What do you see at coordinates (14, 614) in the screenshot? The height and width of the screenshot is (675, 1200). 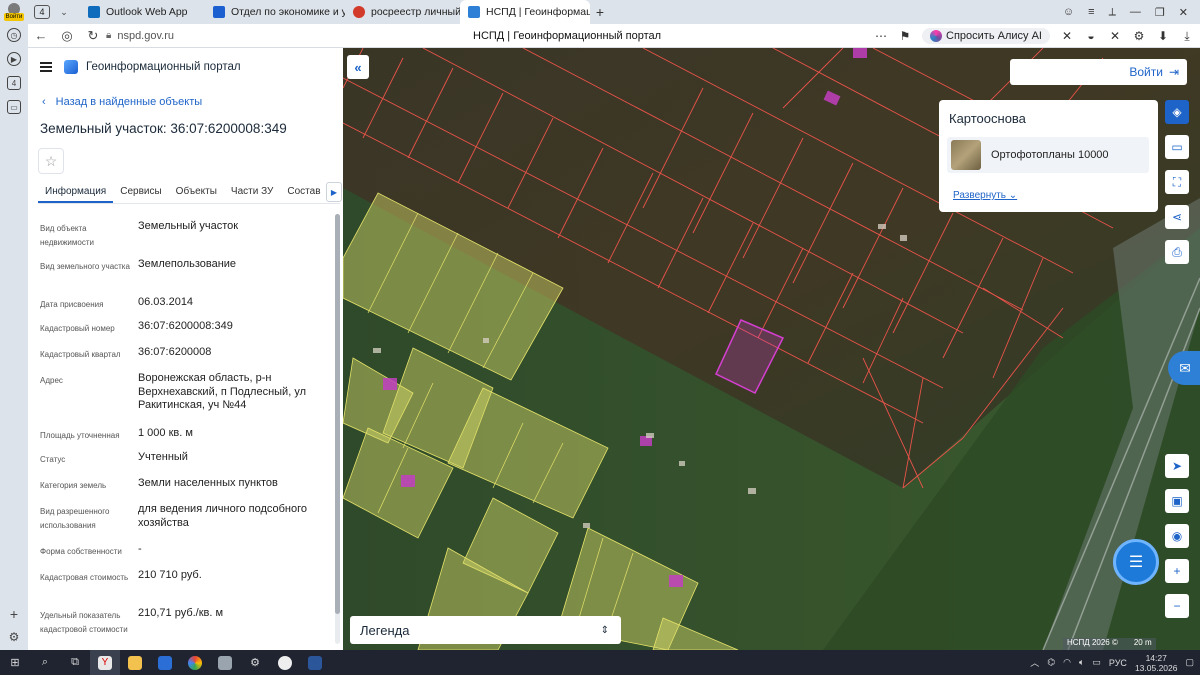 I see `add-icon: +` at bounding box center [14, 614].